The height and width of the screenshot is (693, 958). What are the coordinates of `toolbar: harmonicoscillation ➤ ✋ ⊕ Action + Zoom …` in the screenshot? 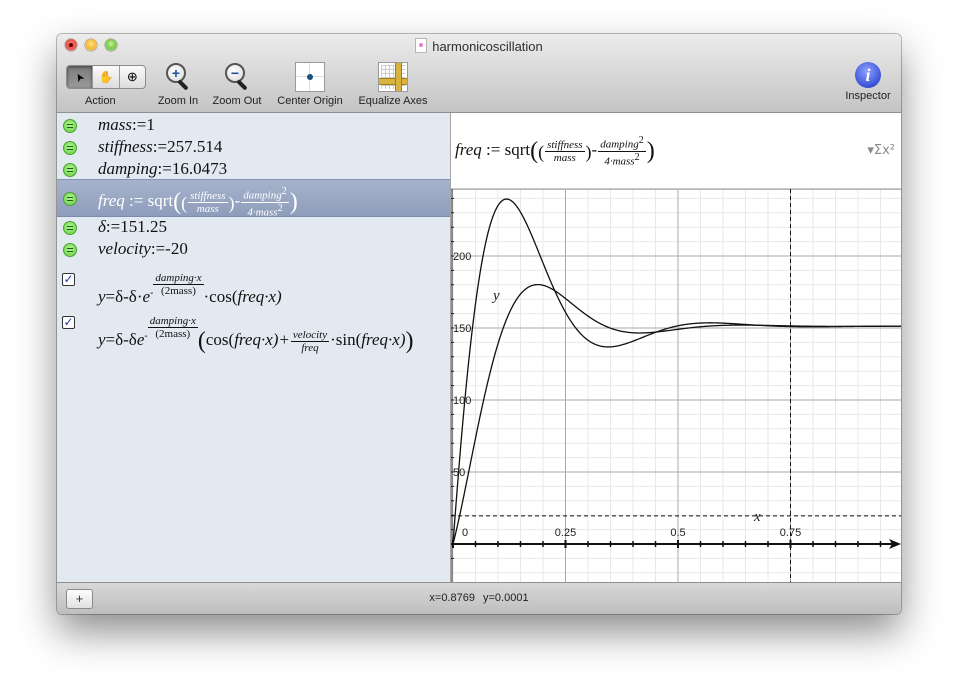 It's located at (479, 73).